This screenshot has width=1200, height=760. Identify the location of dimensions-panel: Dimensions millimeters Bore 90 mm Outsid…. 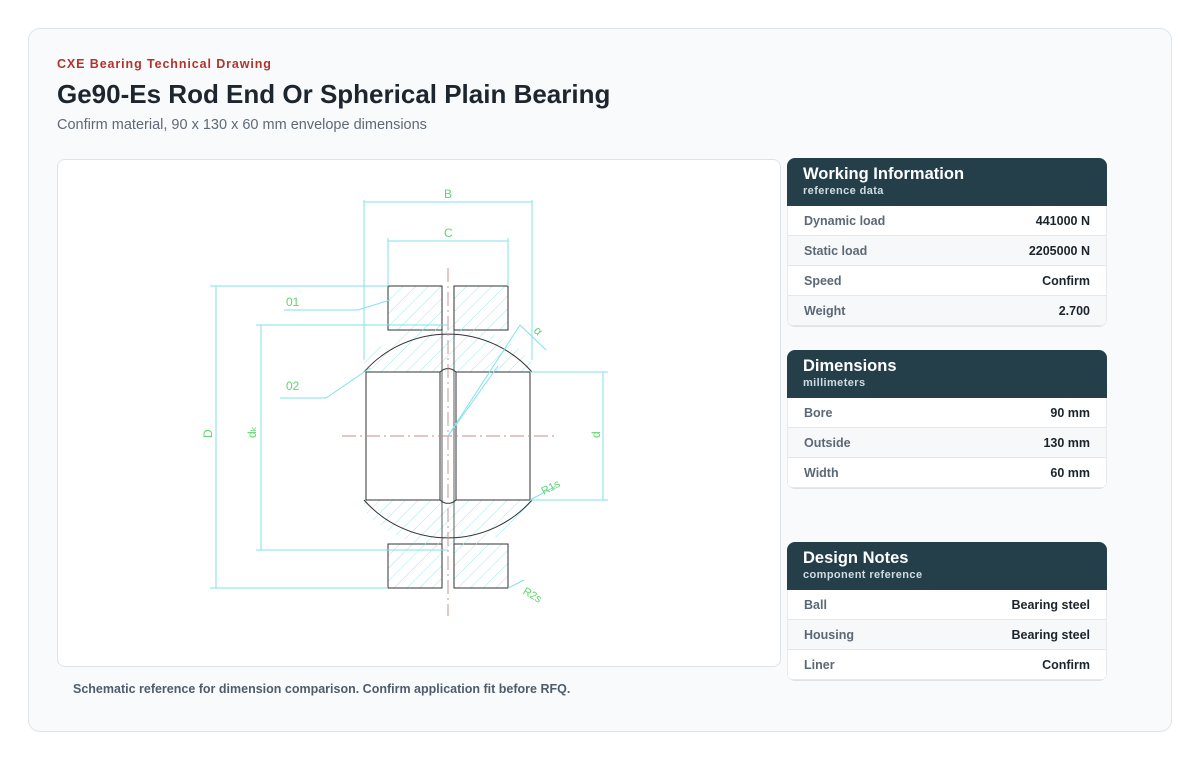
(947, 419).